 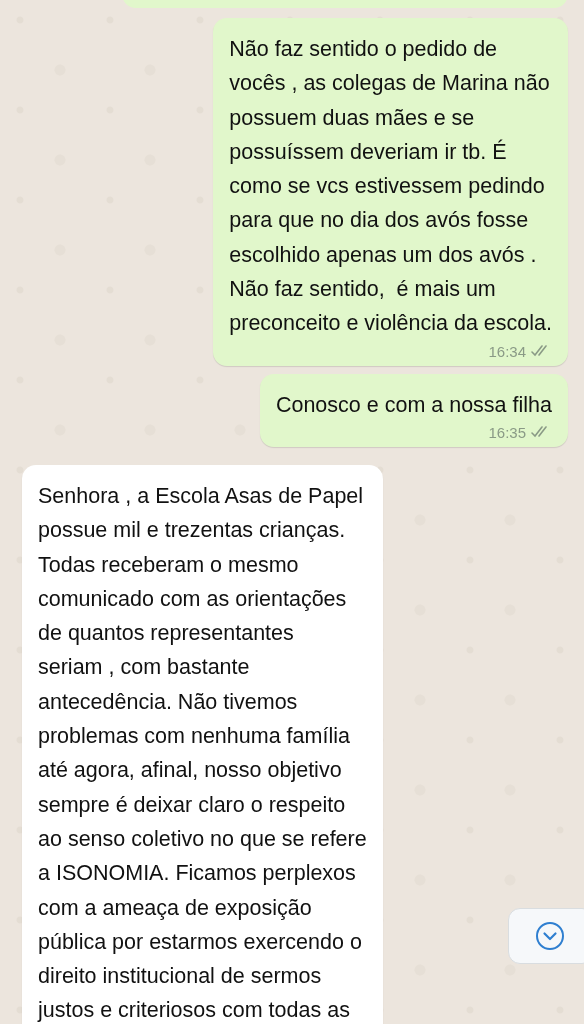 What do you see at coordinates (413, 405) in the screenshot?
I see `message-text: Conosco e com a nossa filha` at bounding box center [413, 405].